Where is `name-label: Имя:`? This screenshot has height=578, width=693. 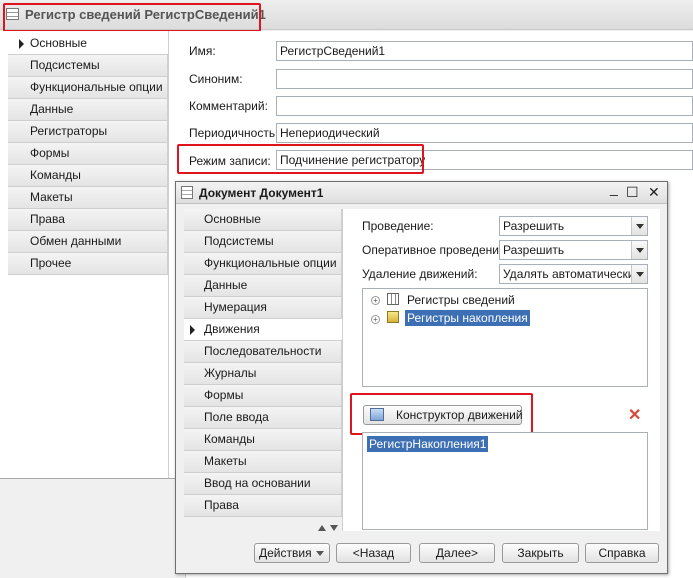 name-label: Имя: is located at coordinates (202, 51).